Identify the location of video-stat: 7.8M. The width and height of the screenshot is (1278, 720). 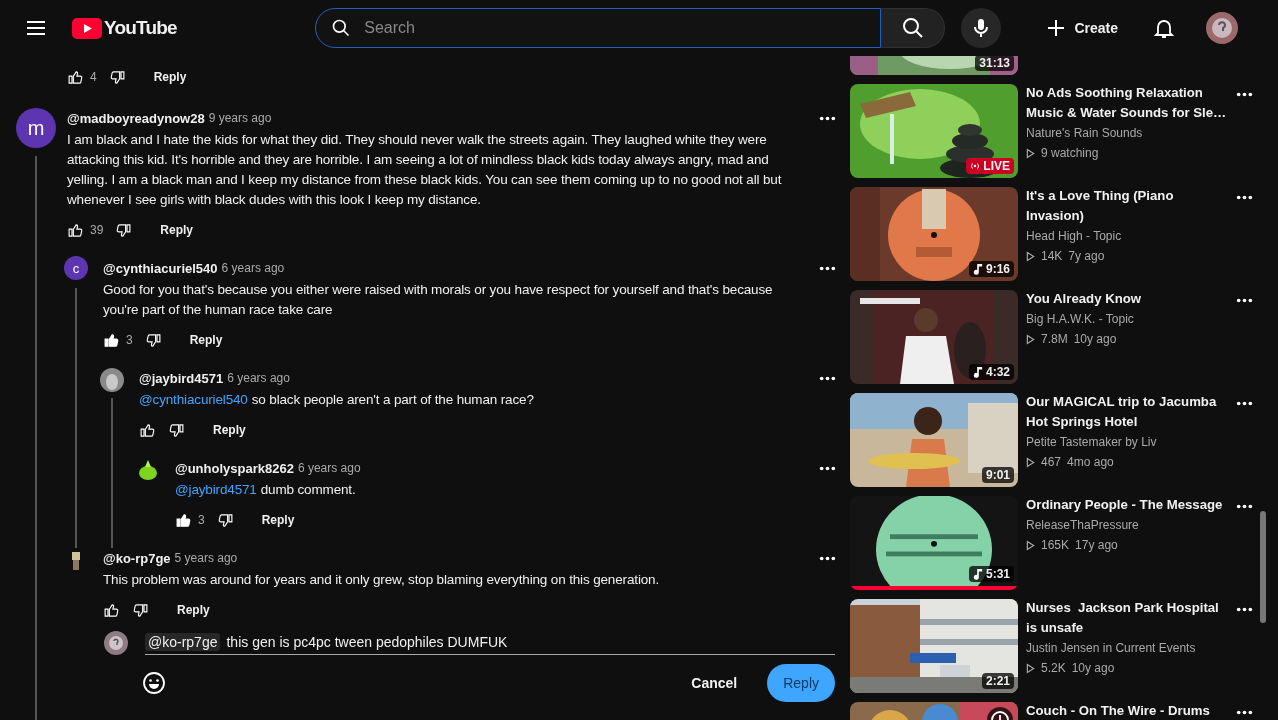
(1054, 339).